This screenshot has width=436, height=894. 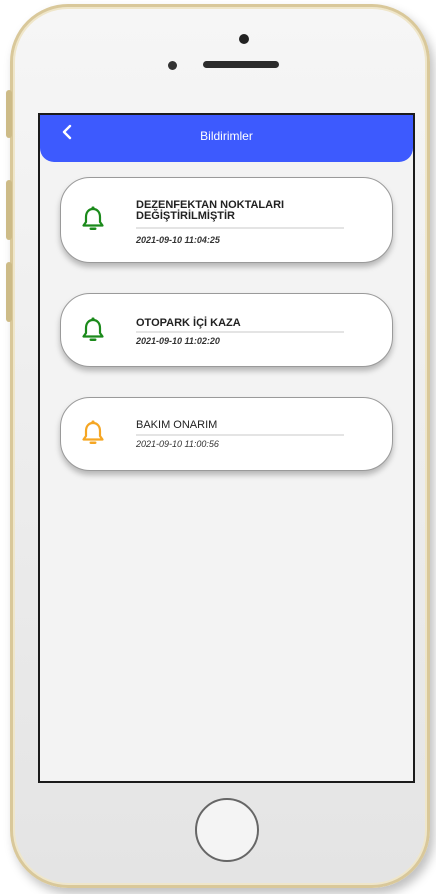 What do you see at coordinates (227, 830) in the screenshot?
I see `home-button` at bounding box center [227, 830].